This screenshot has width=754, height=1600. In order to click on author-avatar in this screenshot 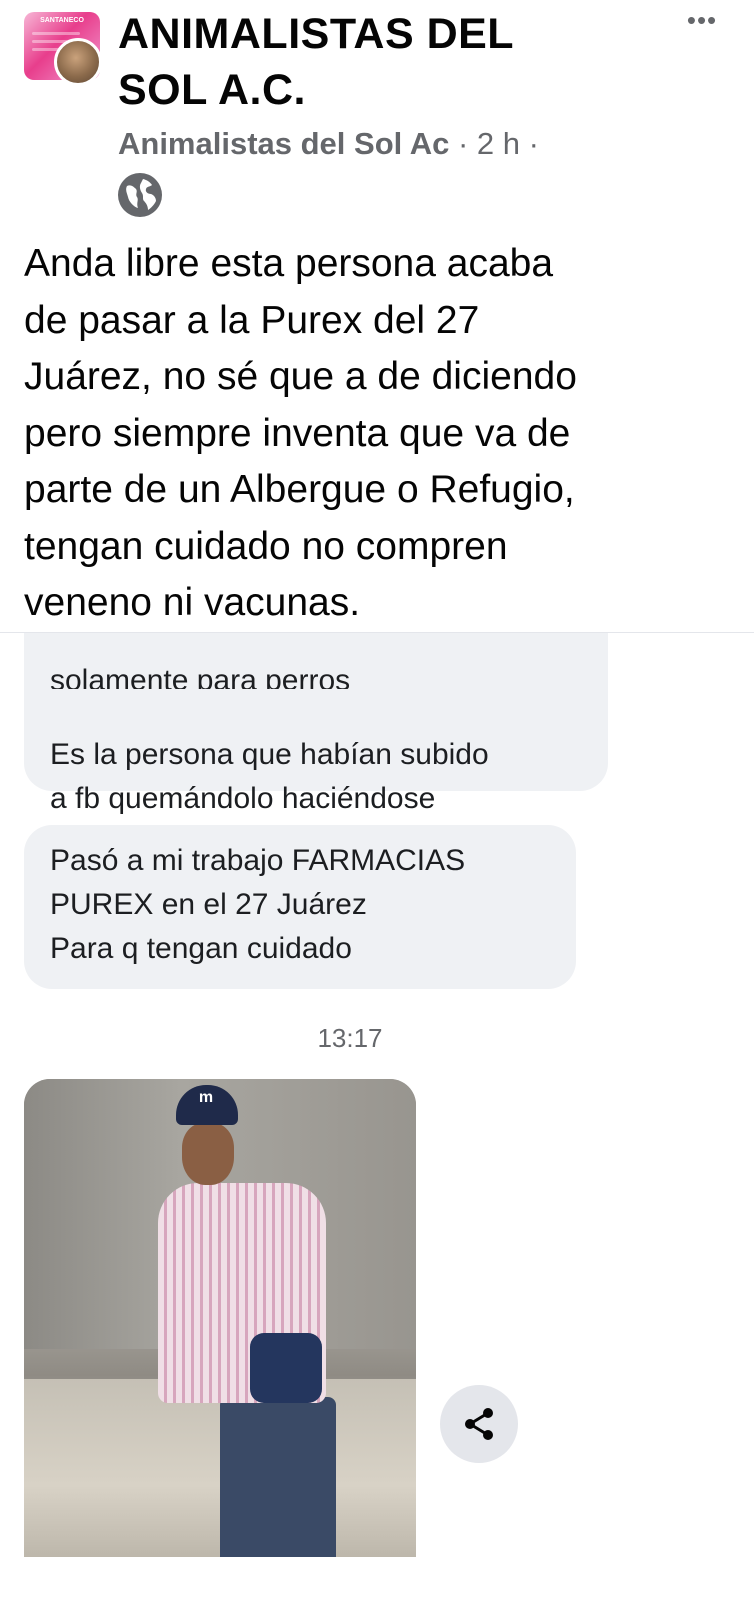, I will do `click(78, 62)`.